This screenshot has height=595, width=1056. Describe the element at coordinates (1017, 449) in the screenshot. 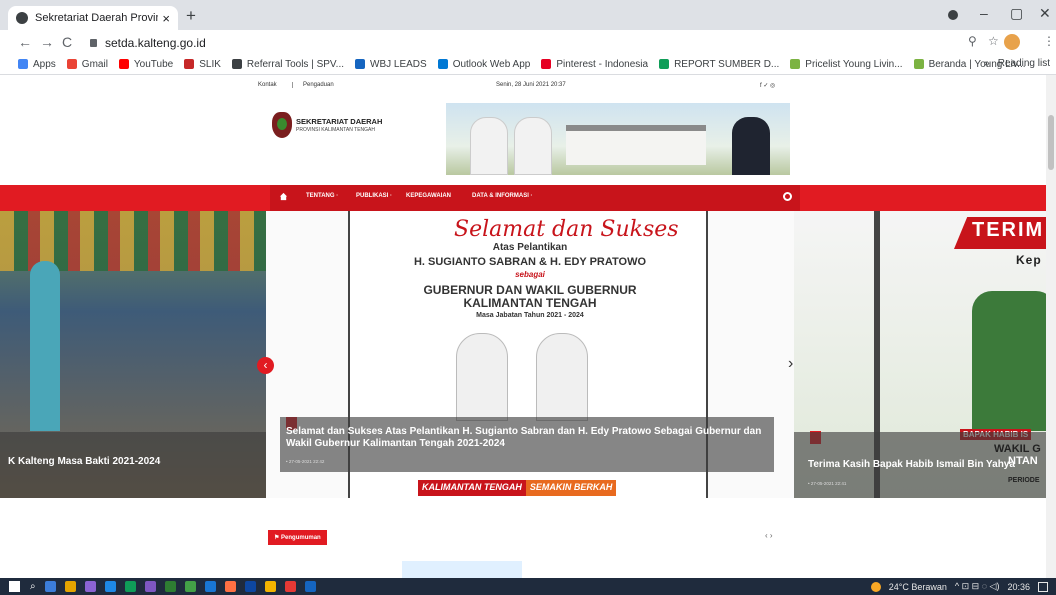

I see `slide-right-wakil: WAKIL G` at that location.